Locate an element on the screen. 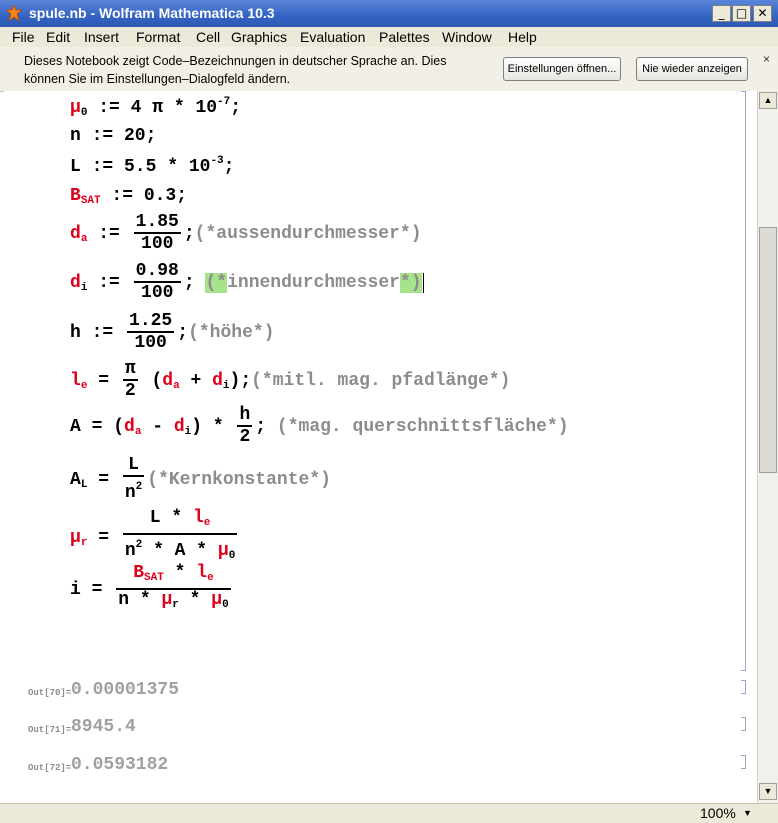  fraction: BSAT * le n * μr * μ0 is located at coordinates (173, 587).